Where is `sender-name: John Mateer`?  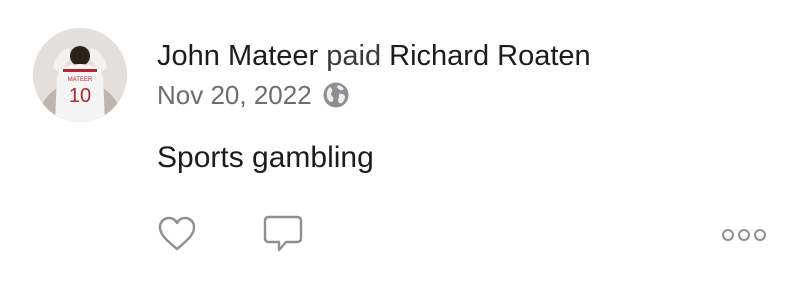
sender-name: John Mateer is located at coordinates (237, 56).